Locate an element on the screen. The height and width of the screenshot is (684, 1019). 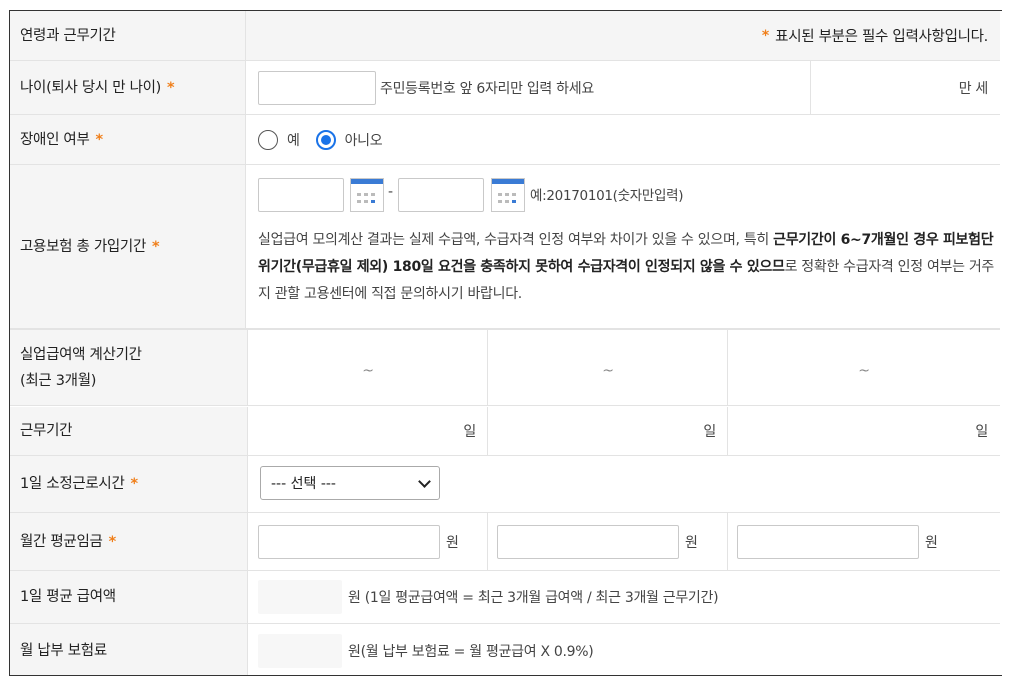
period-1-range: ~ is located at coordinates (368, 370).